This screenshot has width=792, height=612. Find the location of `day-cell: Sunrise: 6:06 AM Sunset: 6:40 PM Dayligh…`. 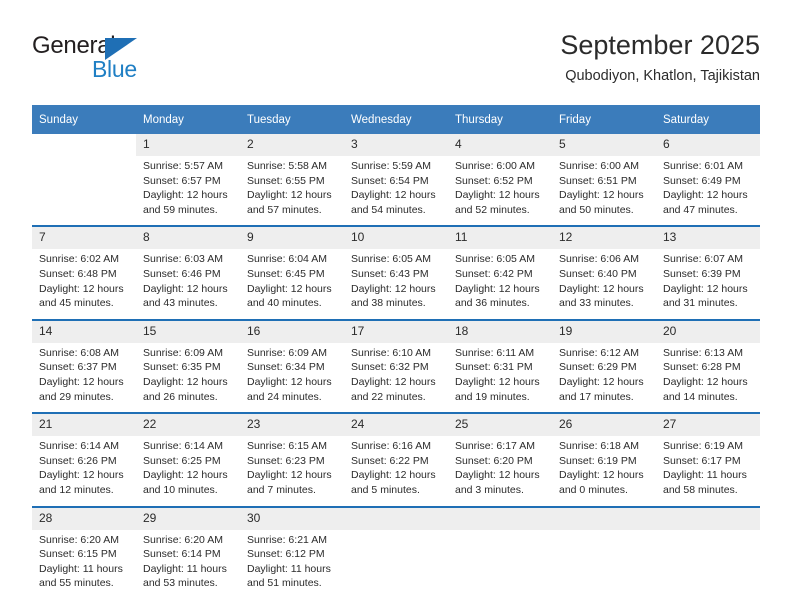

day-cell: Sunrise: 6:06 AM Sunset: 6:40 PM Dayligh… is located at coordinates (604, 284).